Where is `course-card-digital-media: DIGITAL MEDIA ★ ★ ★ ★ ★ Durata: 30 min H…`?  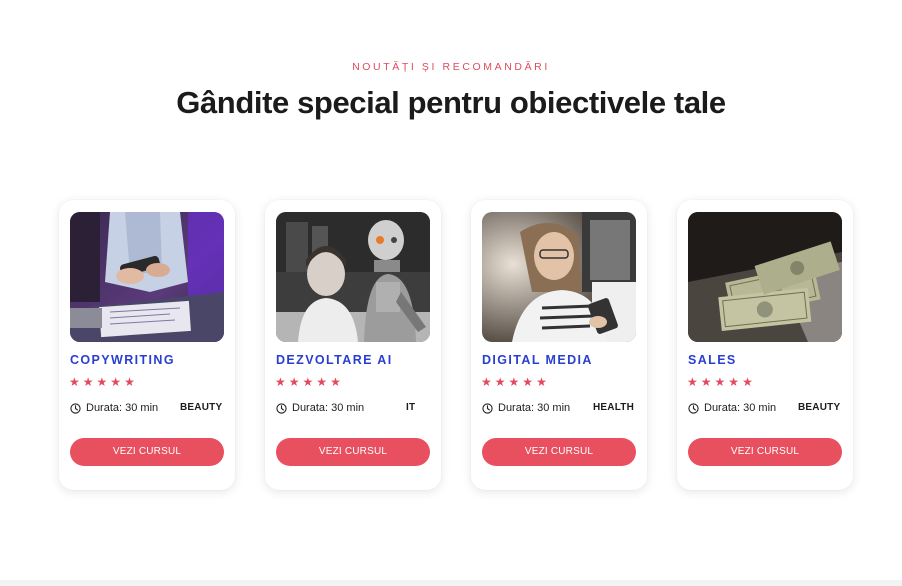
course-card-digital-media: DIGITAL MEDIA ★ ★ ★ ★ ★ Durata: 30 min H… is located at coordinates (559, 345).